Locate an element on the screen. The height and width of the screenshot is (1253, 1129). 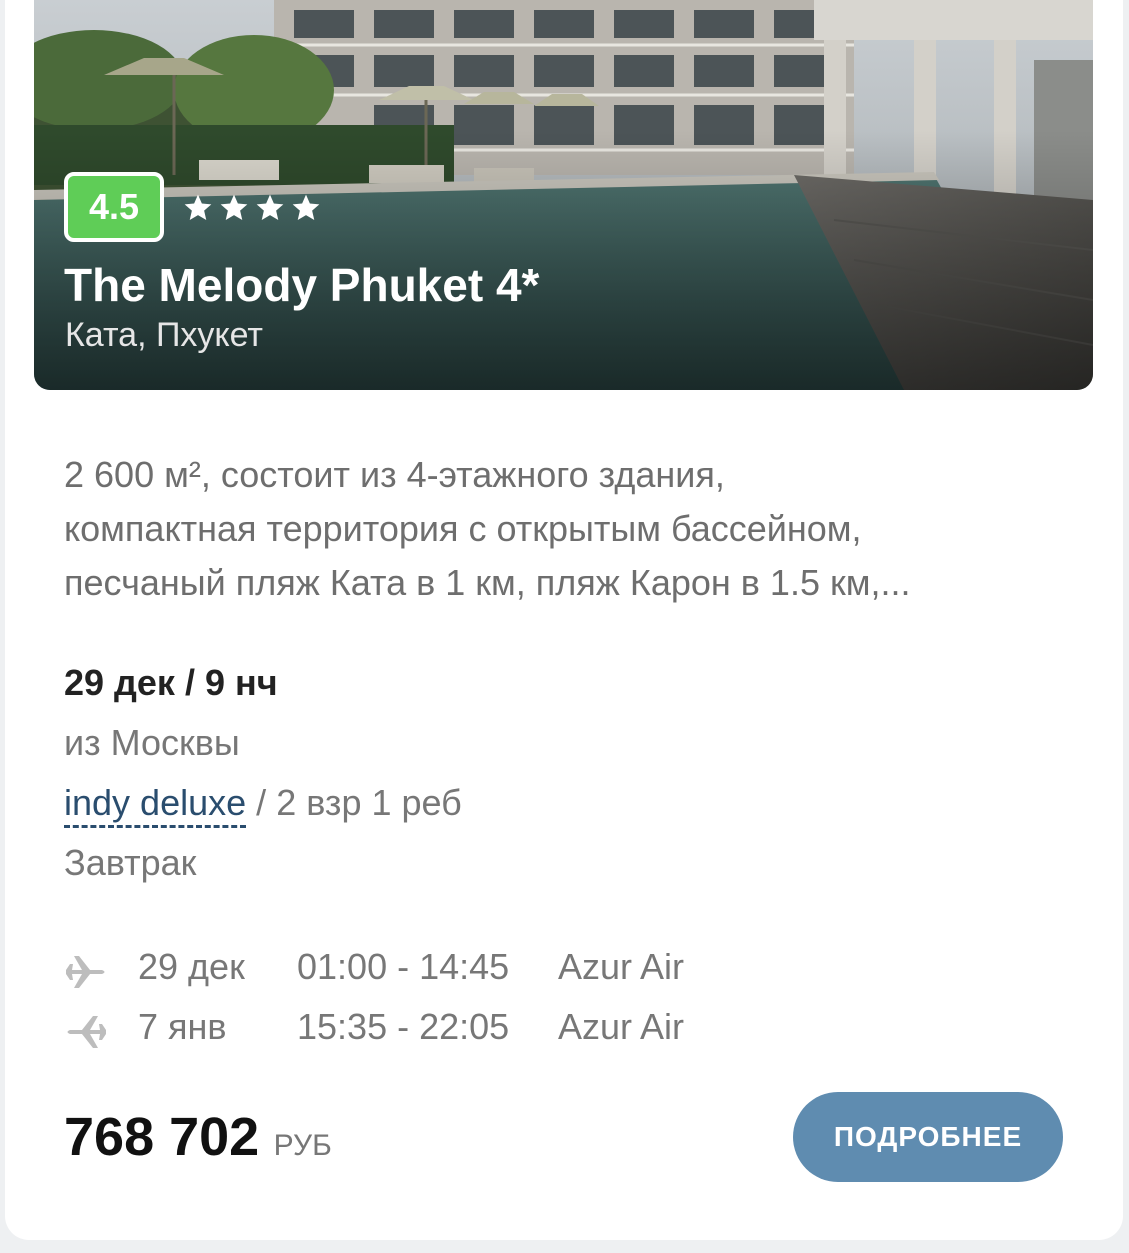
plane-departure-icon is located at coordinates (85, 972).